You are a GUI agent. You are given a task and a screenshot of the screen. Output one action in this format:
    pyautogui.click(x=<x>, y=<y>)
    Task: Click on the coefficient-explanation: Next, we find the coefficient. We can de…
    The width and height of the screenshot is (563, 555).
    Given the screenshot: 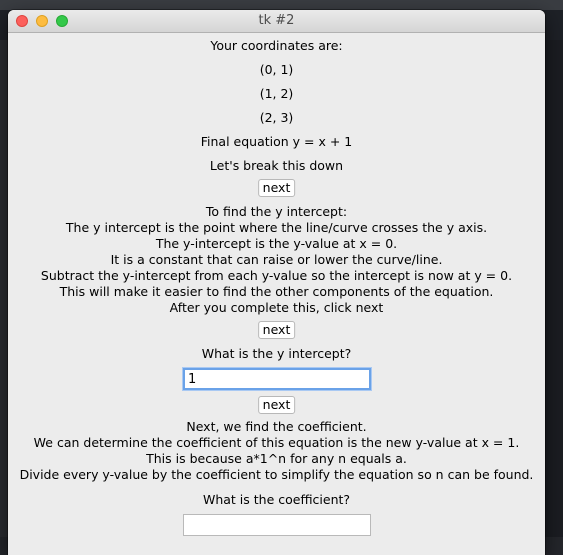 What is the action you would take?
    pyautogui.click(x=276, y=451)
    